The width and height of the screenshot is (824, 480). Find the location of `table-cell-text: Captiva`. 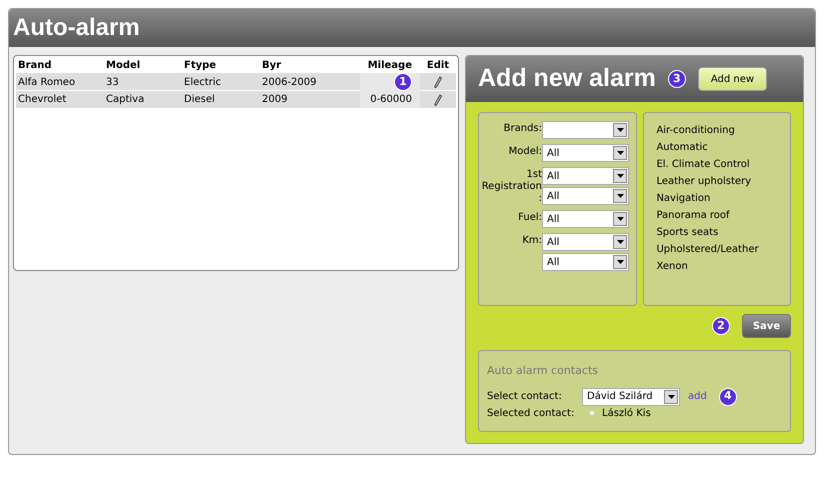

table-cell-text: Captiva is located at coordinates (125, 100).